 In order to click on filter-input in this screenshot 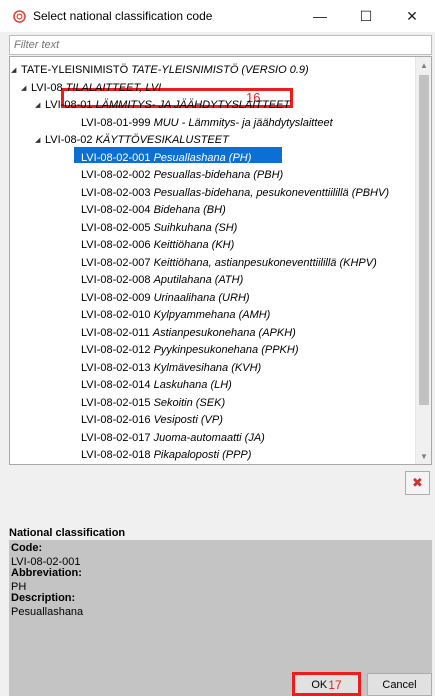, I will do `click(220, 45)`.